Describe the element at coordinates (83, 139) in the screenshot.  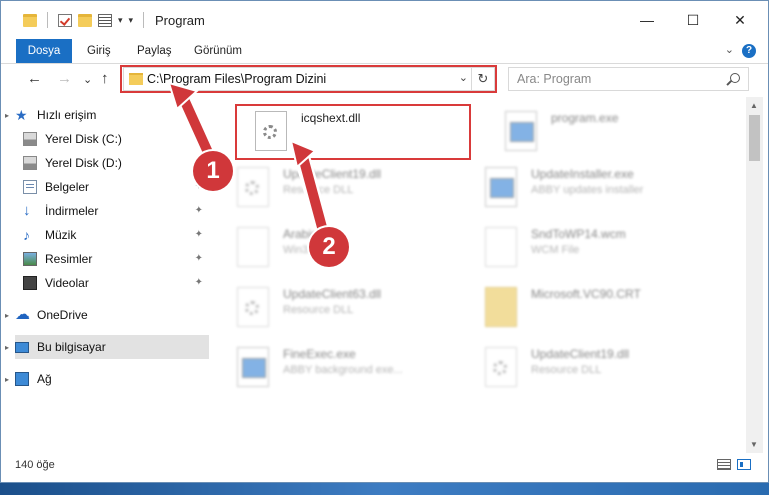
I see `sidebar-item-label: Yerel Disk (C:)` at that location.